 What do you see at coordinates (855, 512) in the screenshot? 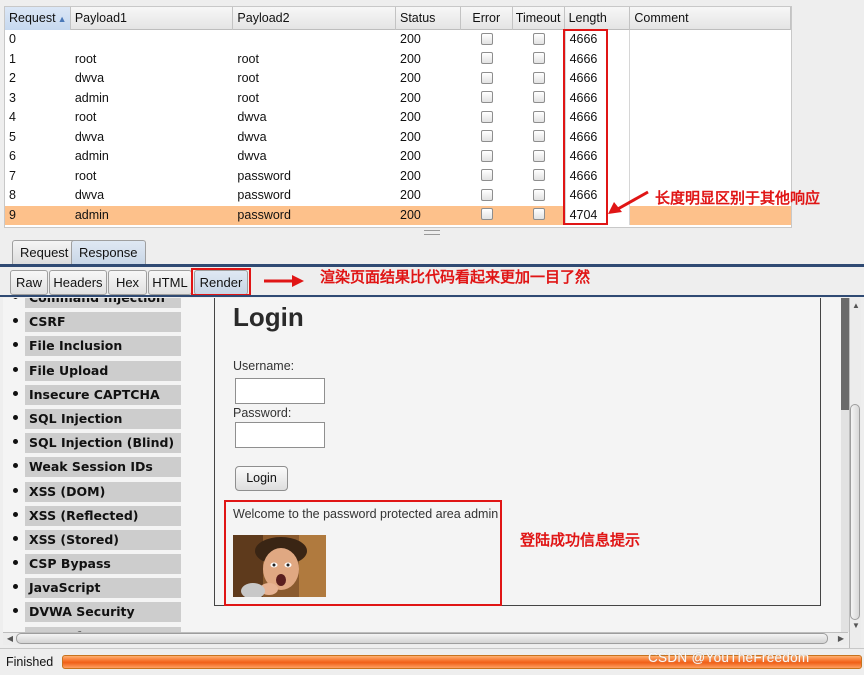
I see `outer-vertical-scrollbar-thumb` at bounding box center [855, 512].